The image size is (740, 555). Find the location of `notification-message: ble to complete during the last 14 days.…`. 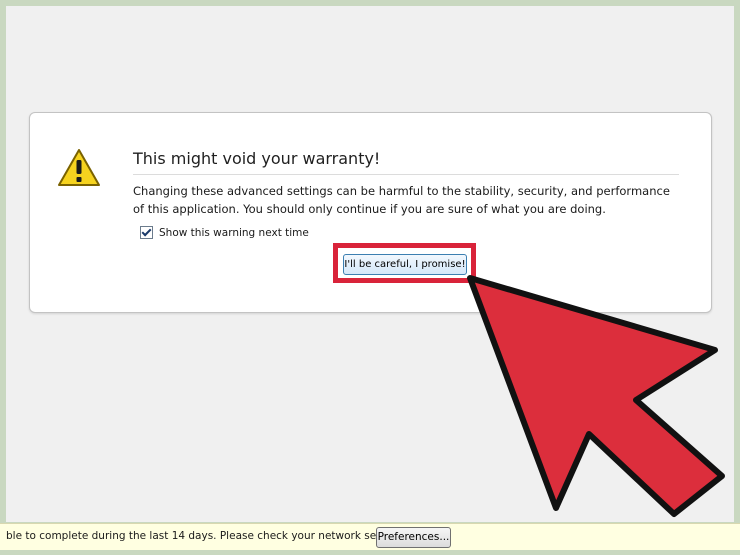

notification-message: ble to complete during the last 14 days.… is located at coordinates (208, 536).